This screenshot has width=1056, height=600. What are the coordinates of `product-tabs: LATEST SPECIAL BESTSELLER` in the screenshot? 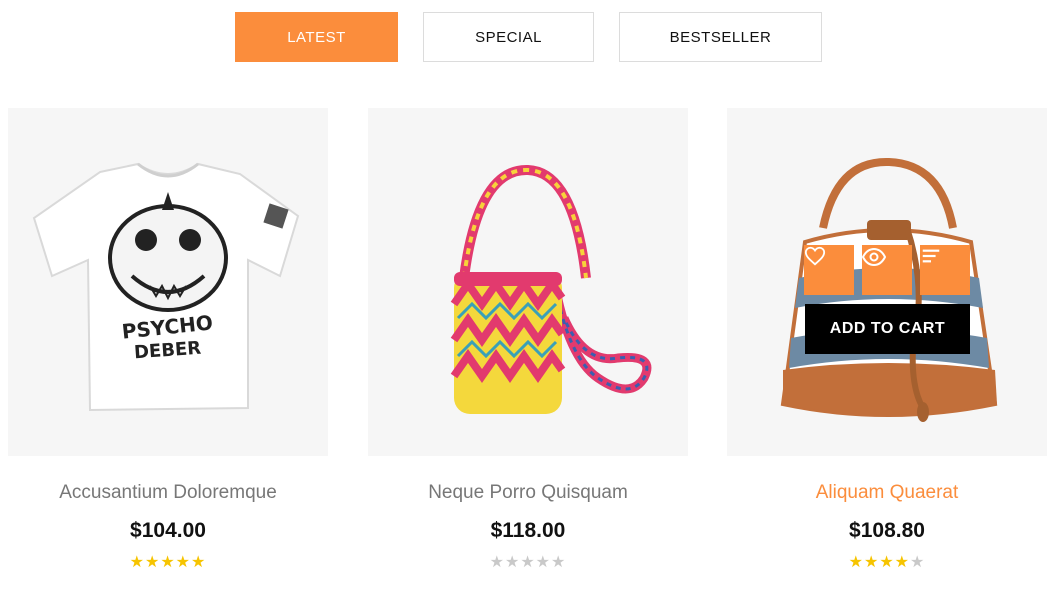 It's located at (528, 37).